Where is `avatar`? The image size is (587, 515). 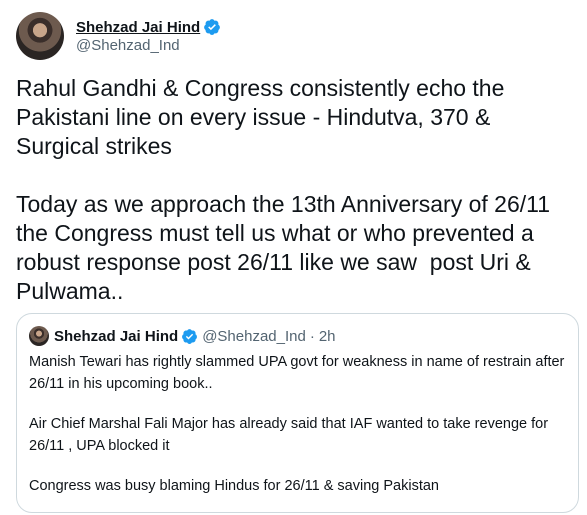 avatar is located at coordinates (40, 36).